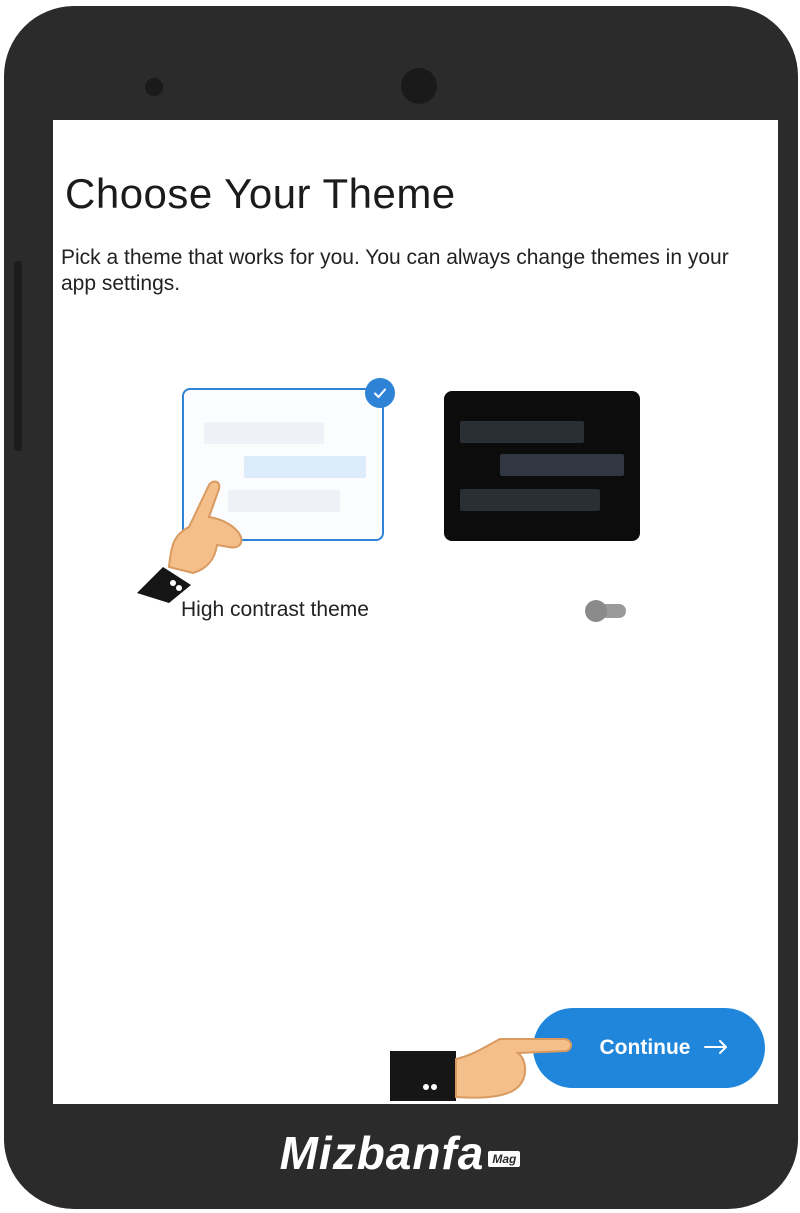  What do you see at coordinates (382, 1153) in the screenshot?
I see `brand-name: Mizbanfa` at bounding box center [382, 1153].